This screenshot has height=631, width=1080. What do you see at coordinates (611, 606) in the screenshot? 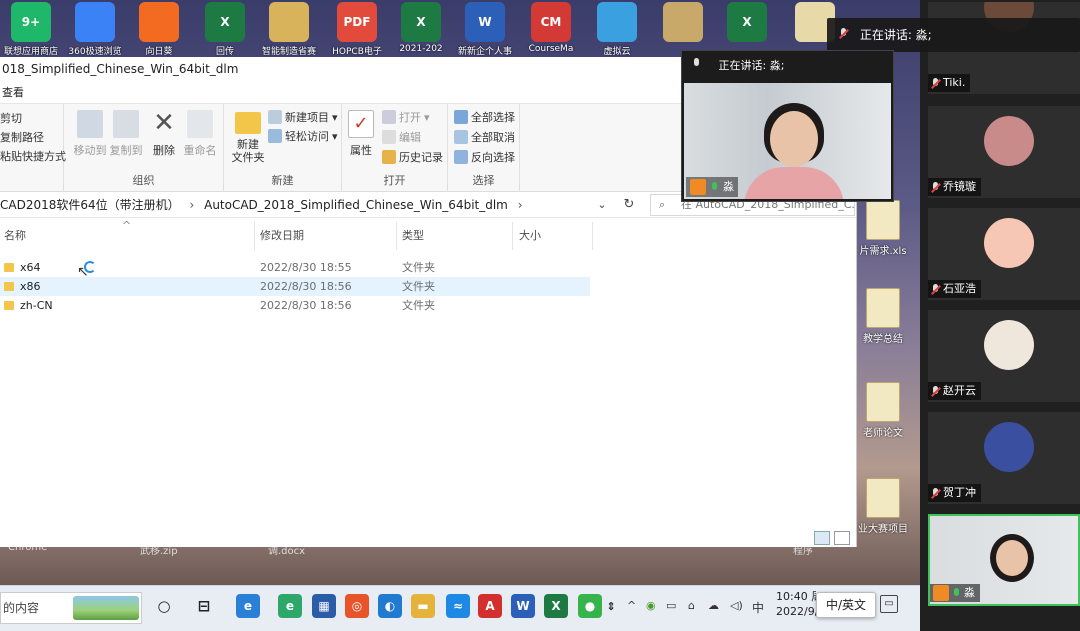
I see `scroll-chevron-icon: ⇕` at bounding box center [611, 606].